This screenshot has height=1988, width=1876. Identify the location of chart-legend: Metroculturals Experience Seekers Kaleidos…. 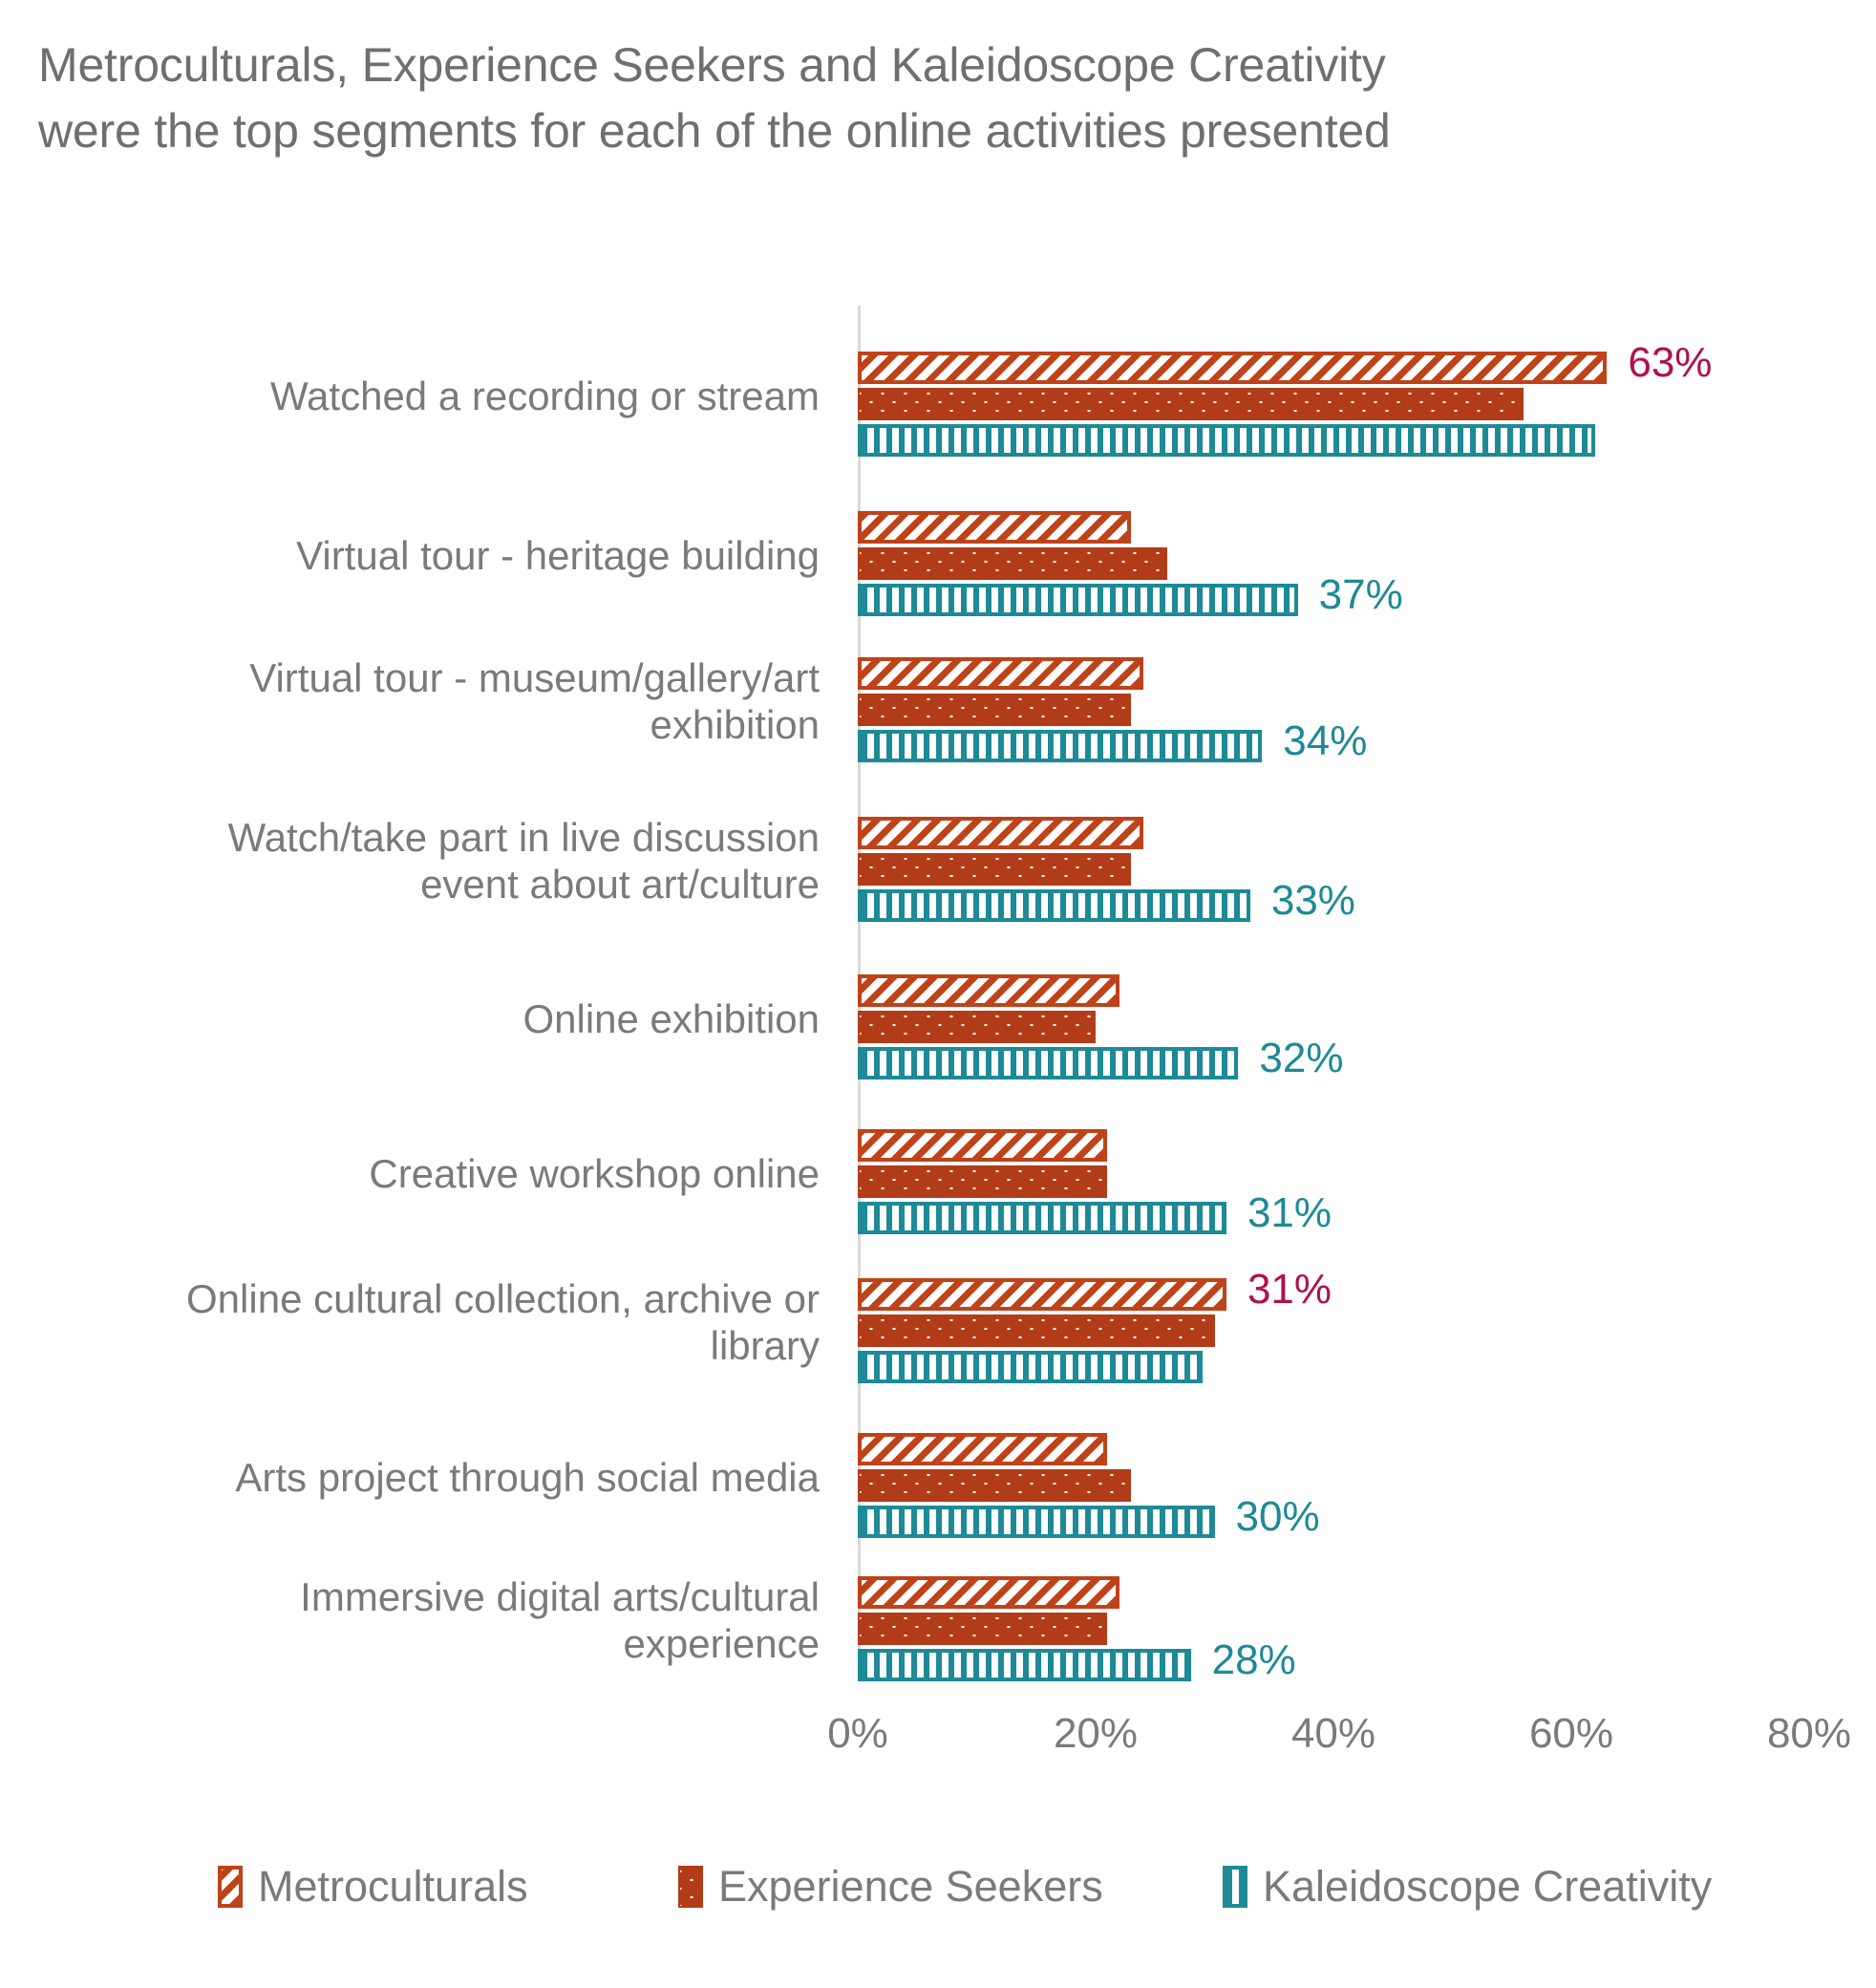
(938, 1896).